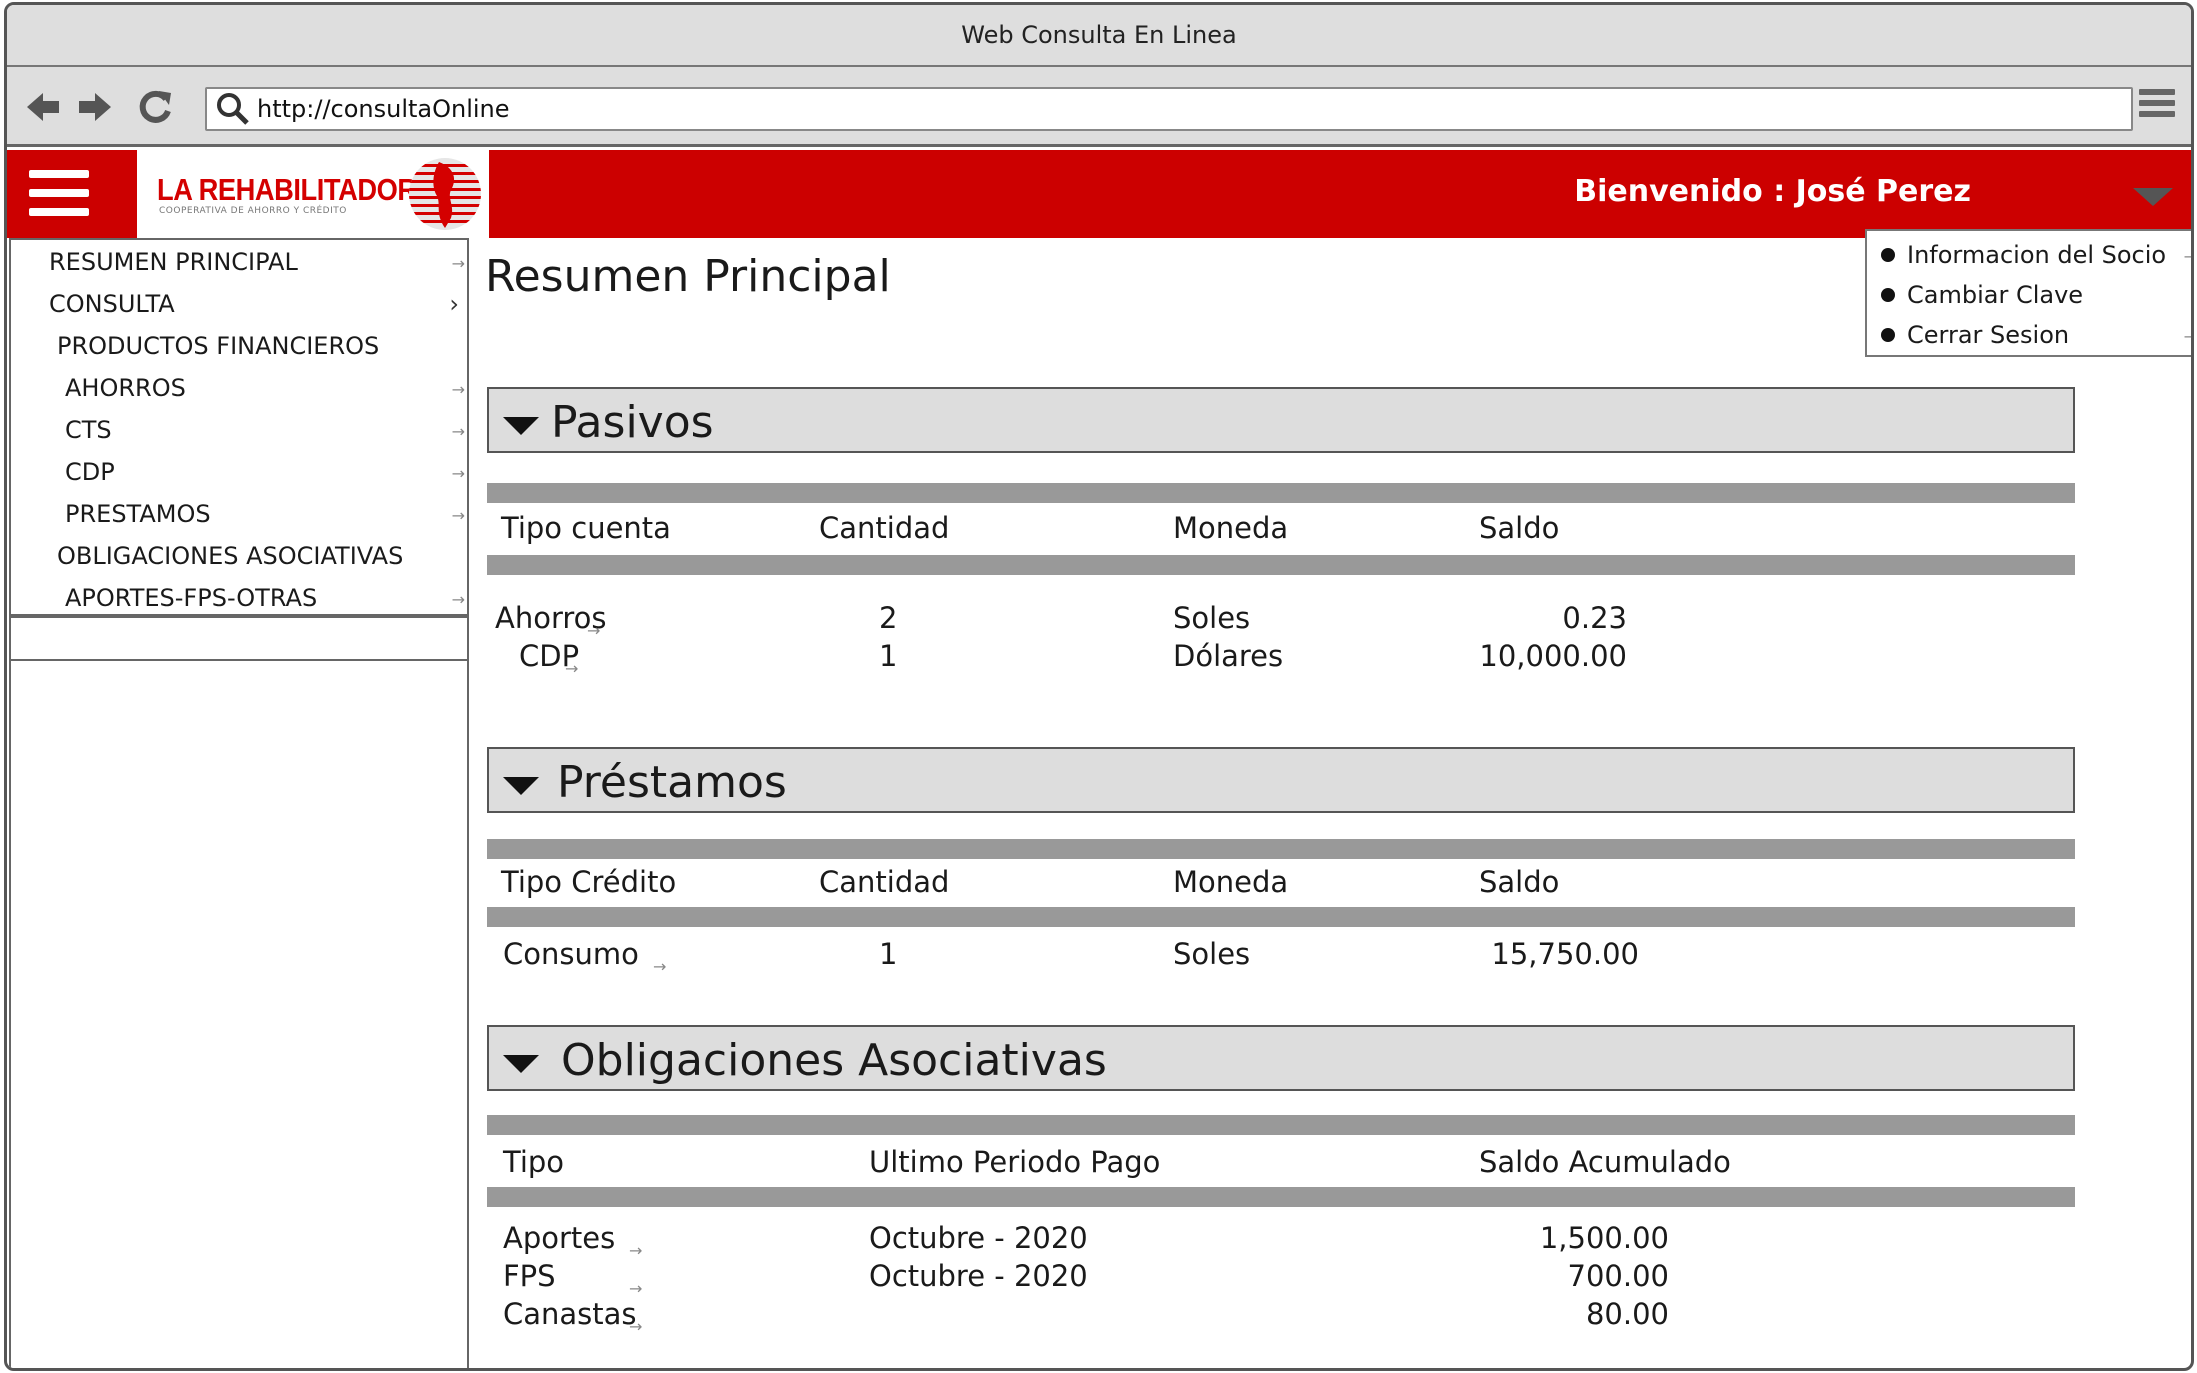 The width and height of the screenshot is (2197, 1373). Describe the element at coordinates (218, 346) in the screenshot. I see `sidebar-item-label: PRODUCTOS FINANCIEROS` at that location.